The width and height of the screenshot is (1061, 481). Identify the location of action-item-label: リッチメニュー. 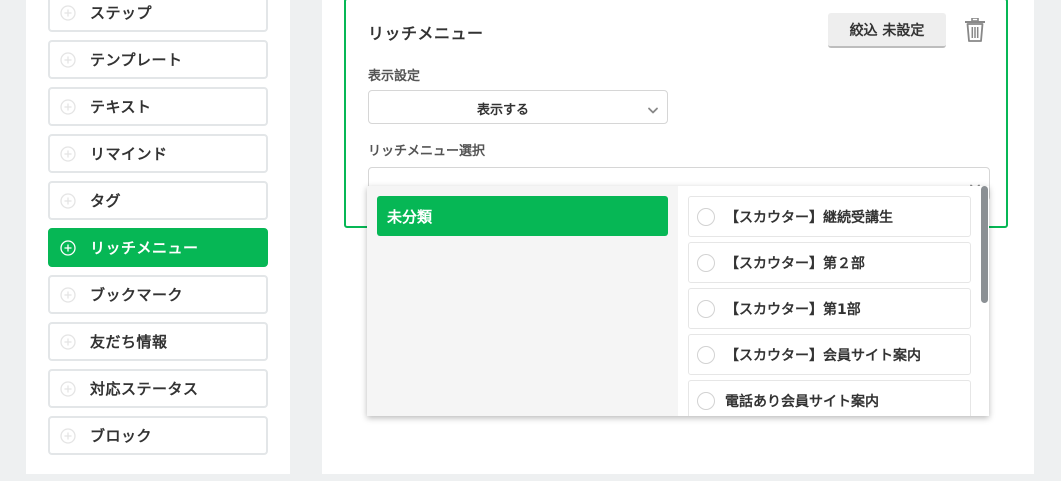
(144, 248).